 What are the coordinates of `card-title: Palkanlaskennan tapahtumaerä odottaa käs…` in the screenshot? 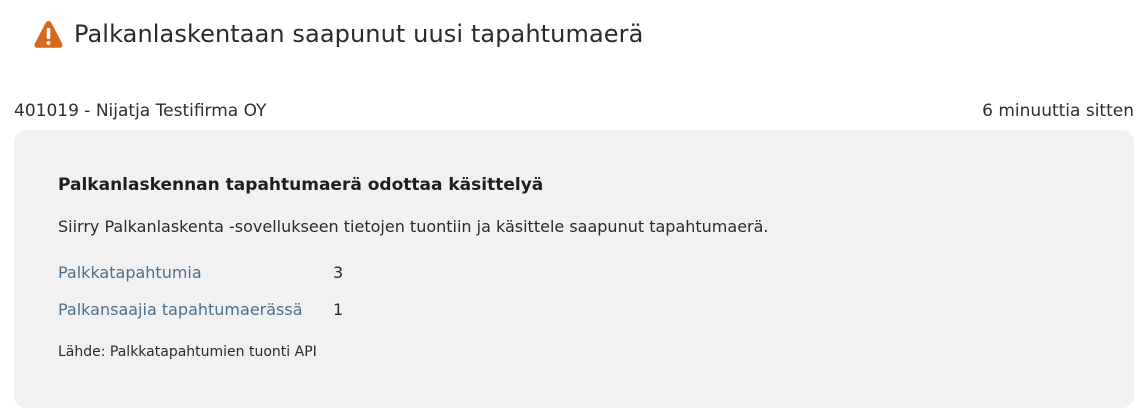 It's located at (301, 185).